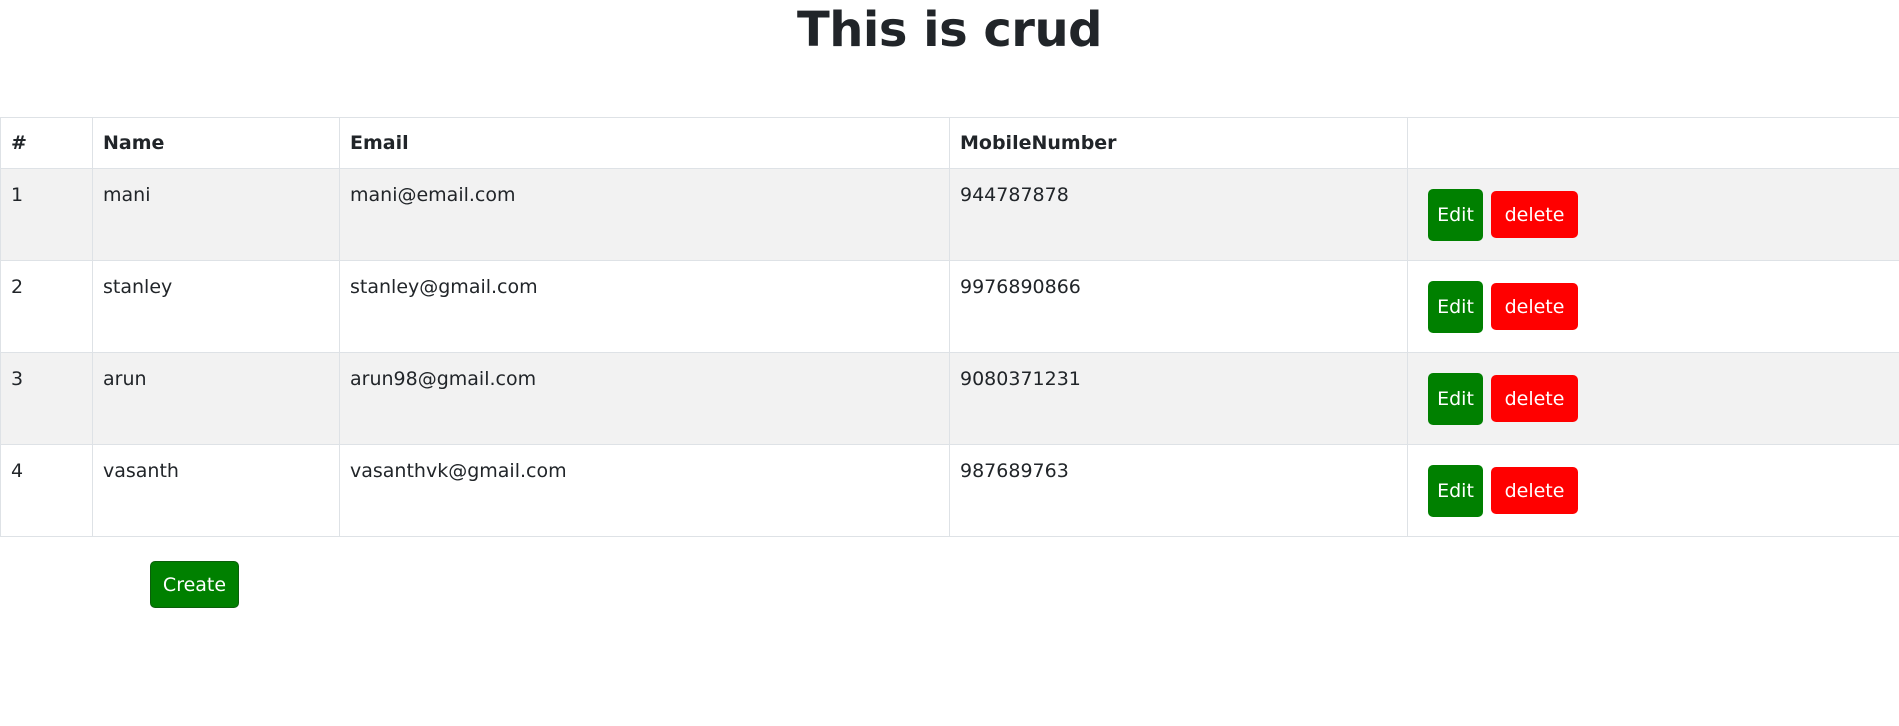 The image size is (1899, 726). I want to click on cell-email: vasanthvk@gmail.com, so click(644, 490).